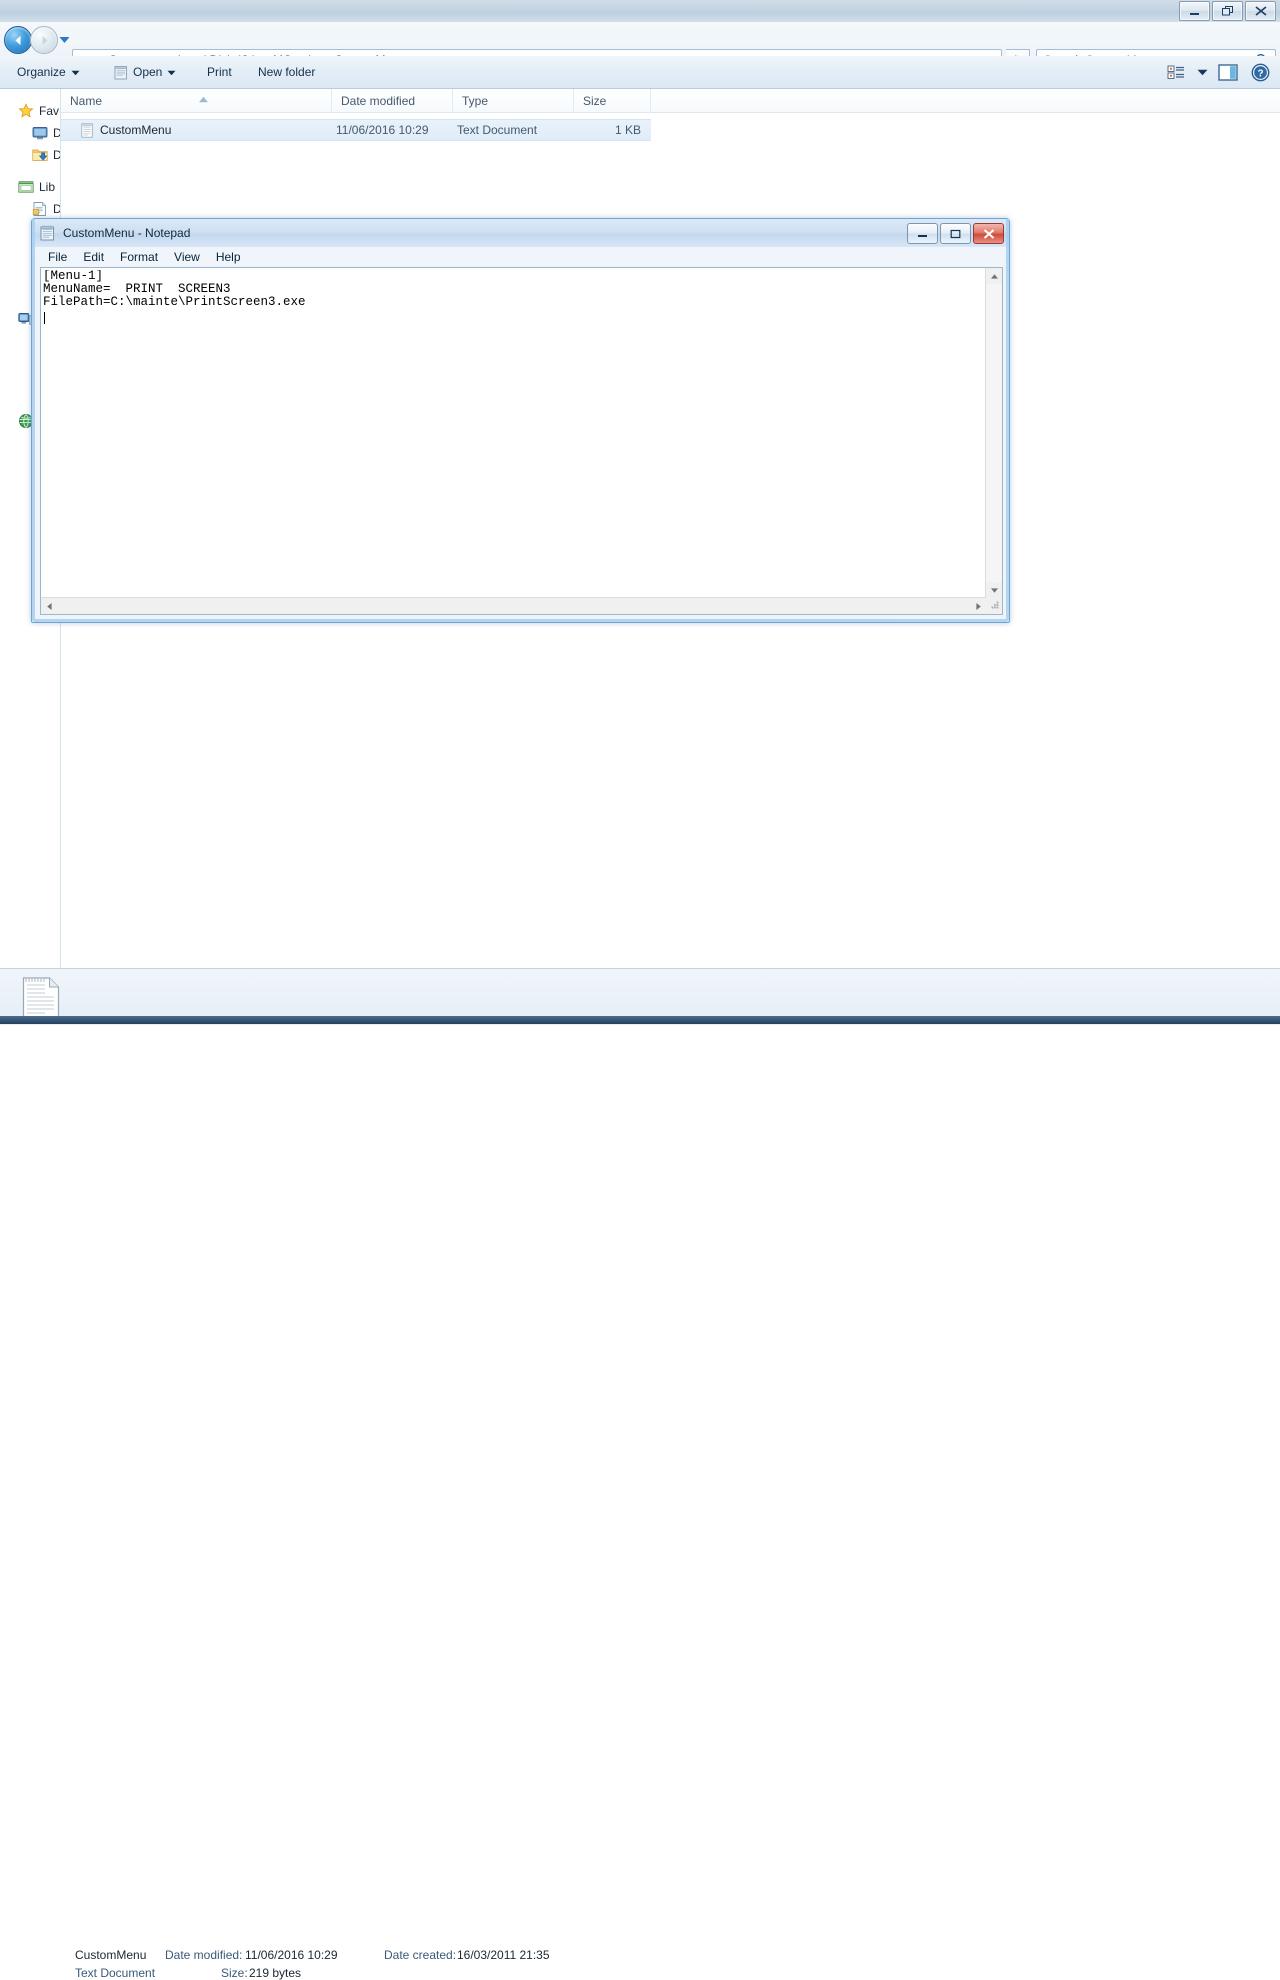 The image size is (1280, 1980). Describe the element at coordinates (993, 433) in the screenshot. I see `notepad-vertical-scrollbar` at that location.